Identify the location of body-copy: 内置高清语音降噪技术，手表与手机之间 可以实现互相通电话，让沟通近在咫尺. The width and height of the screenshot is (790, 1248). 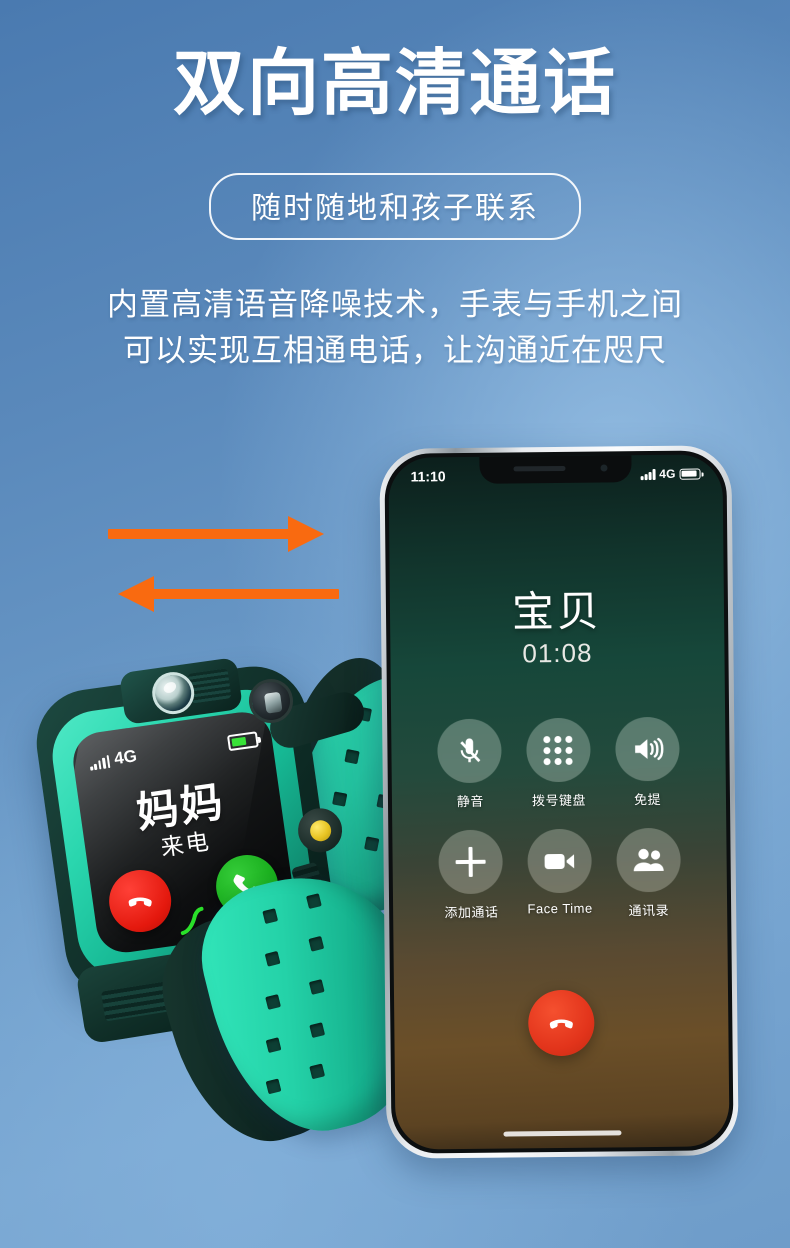
(395, 328).